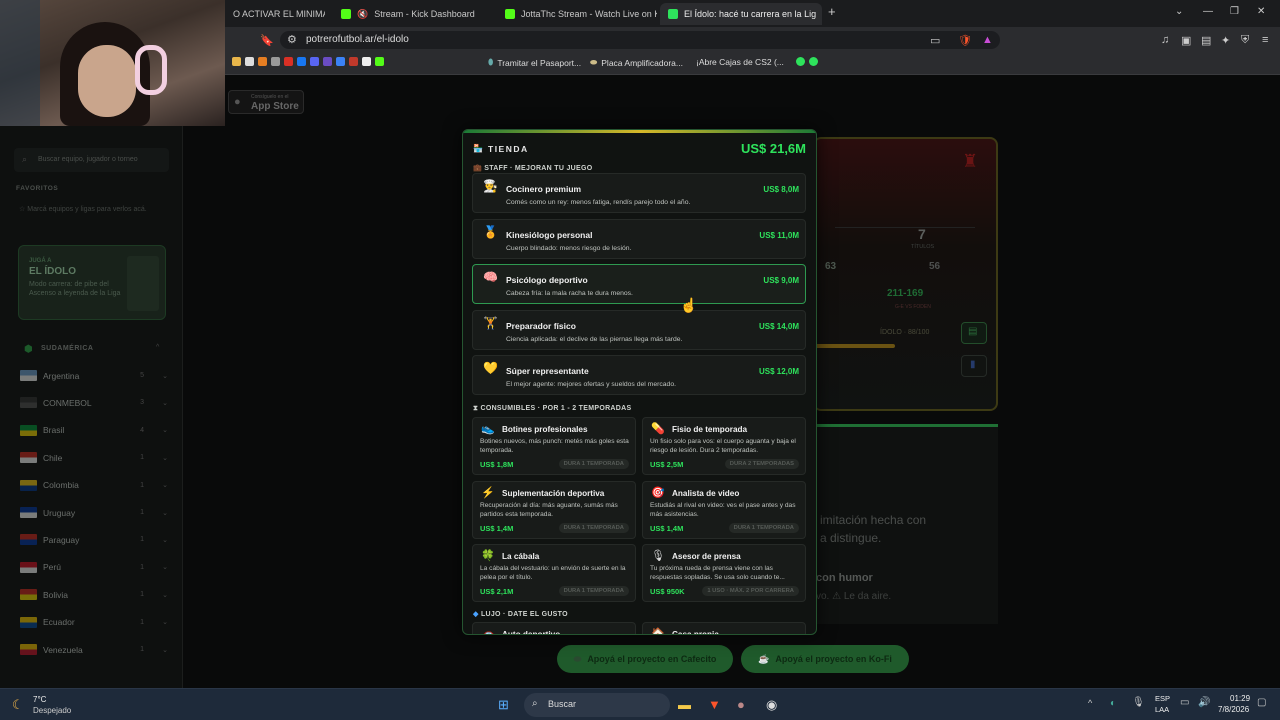 The image size is (1280, 720). I want to click on close-window-icon: ✕, so click(1261, 11).